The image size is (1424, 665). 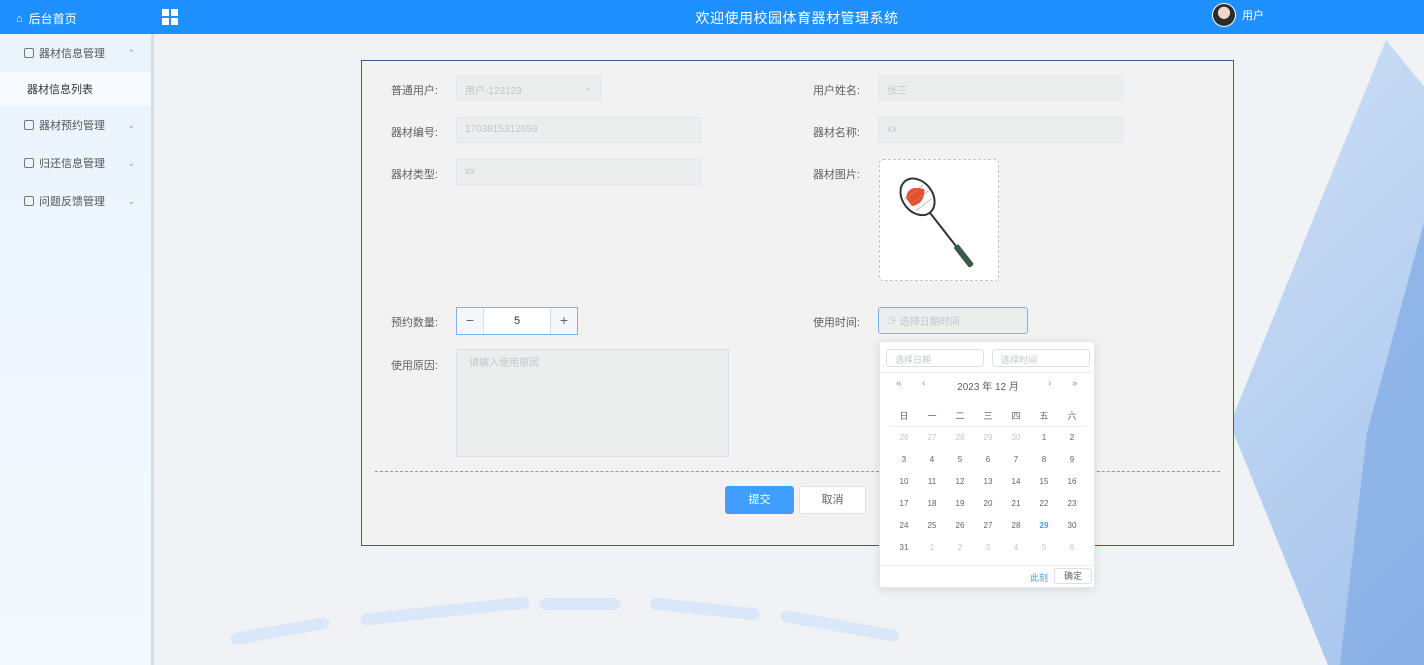 I want to click on calendar-day: 13, so click(x=988, y=481).